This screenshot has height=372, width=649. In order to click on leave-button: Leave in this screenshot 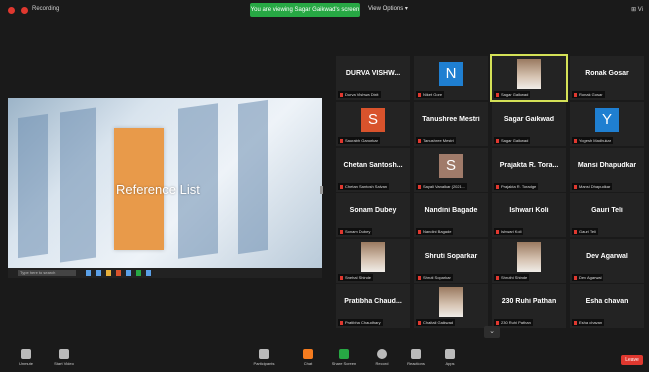, I will do `click(632, 360)`.